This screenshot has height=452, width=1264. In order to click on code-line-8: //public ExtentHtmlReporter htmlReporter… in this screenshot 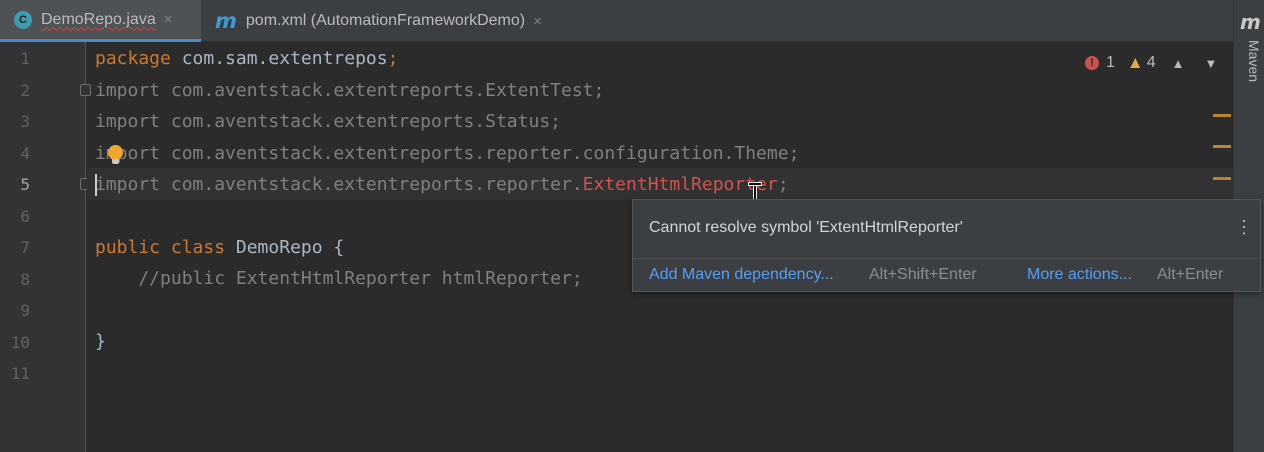, I will do `click(339, 278)`.